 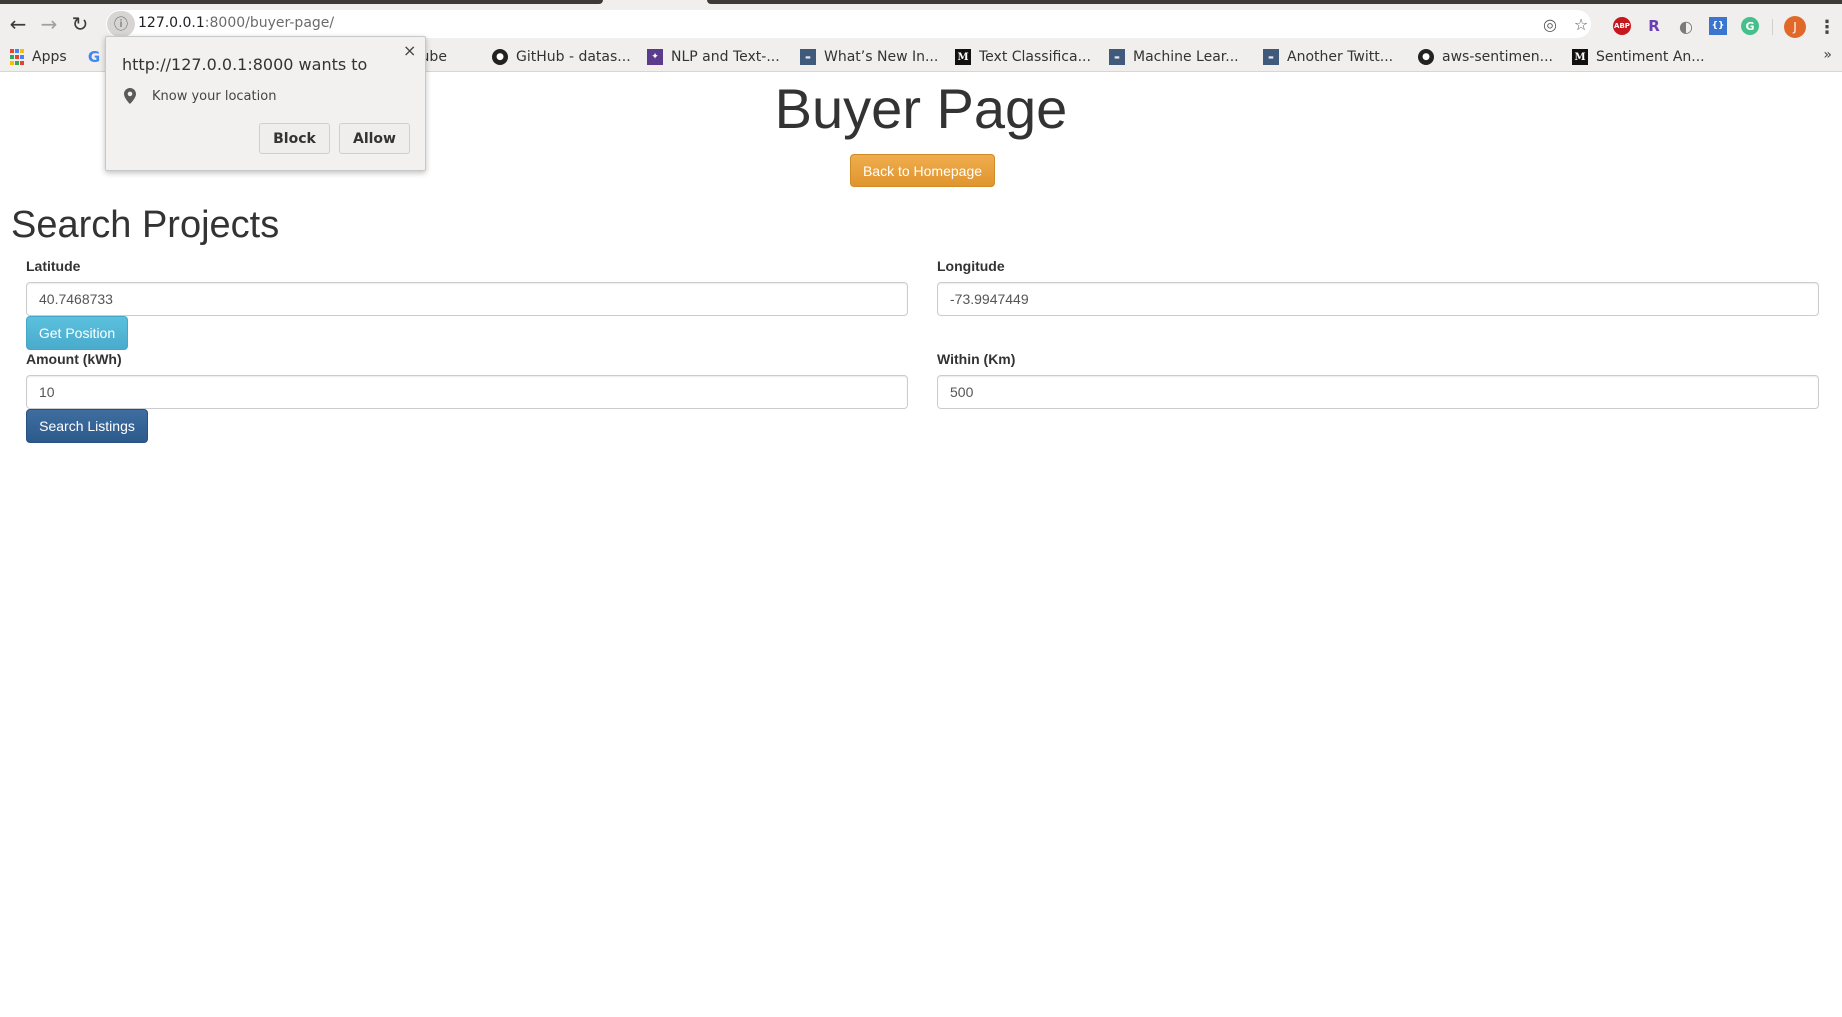 What do you see at coordinates (74, 359) in the screenshot?
I see `amount-label: Amount (kWh)` at bounding box center [74, 359].